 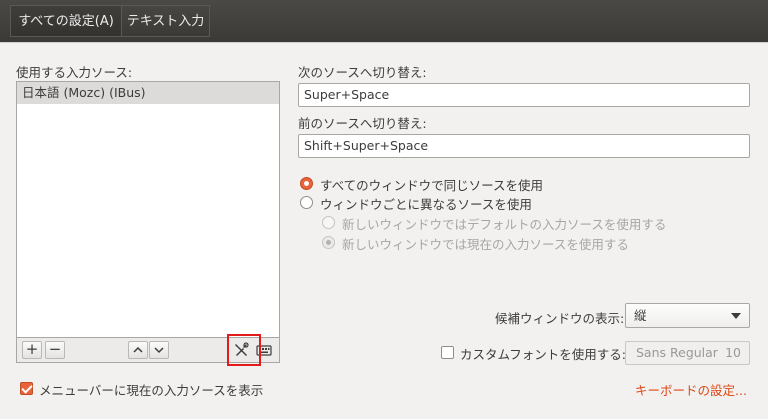 I want to click on show-current-source-checkbox, so click(x=26, y=388).